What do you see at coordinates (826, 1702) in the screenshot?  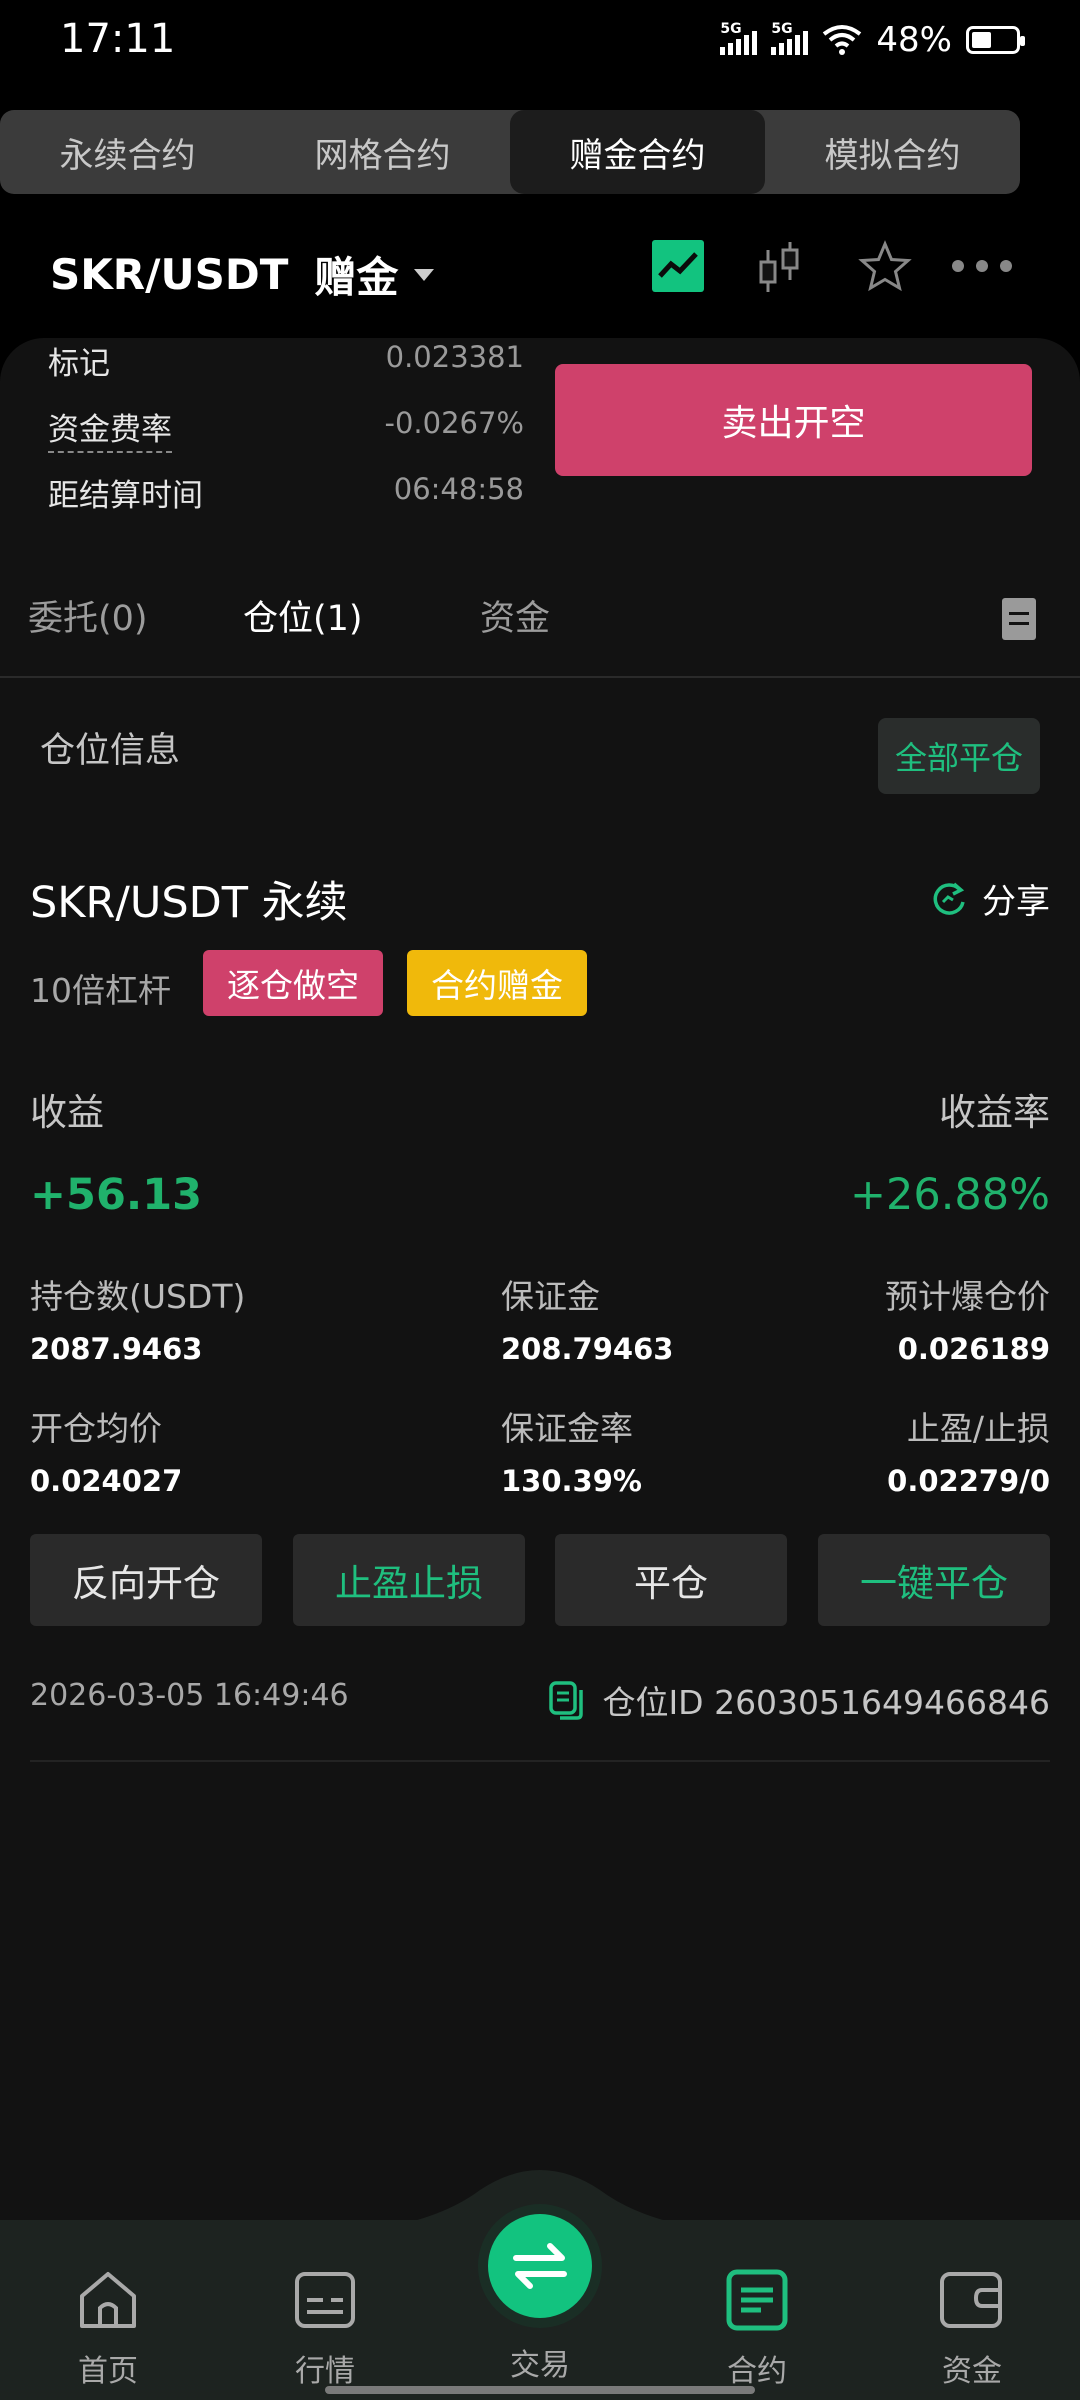 I see `position-id-text: 仓位ID 2603051649466846` at bounding box center [826, 1702].